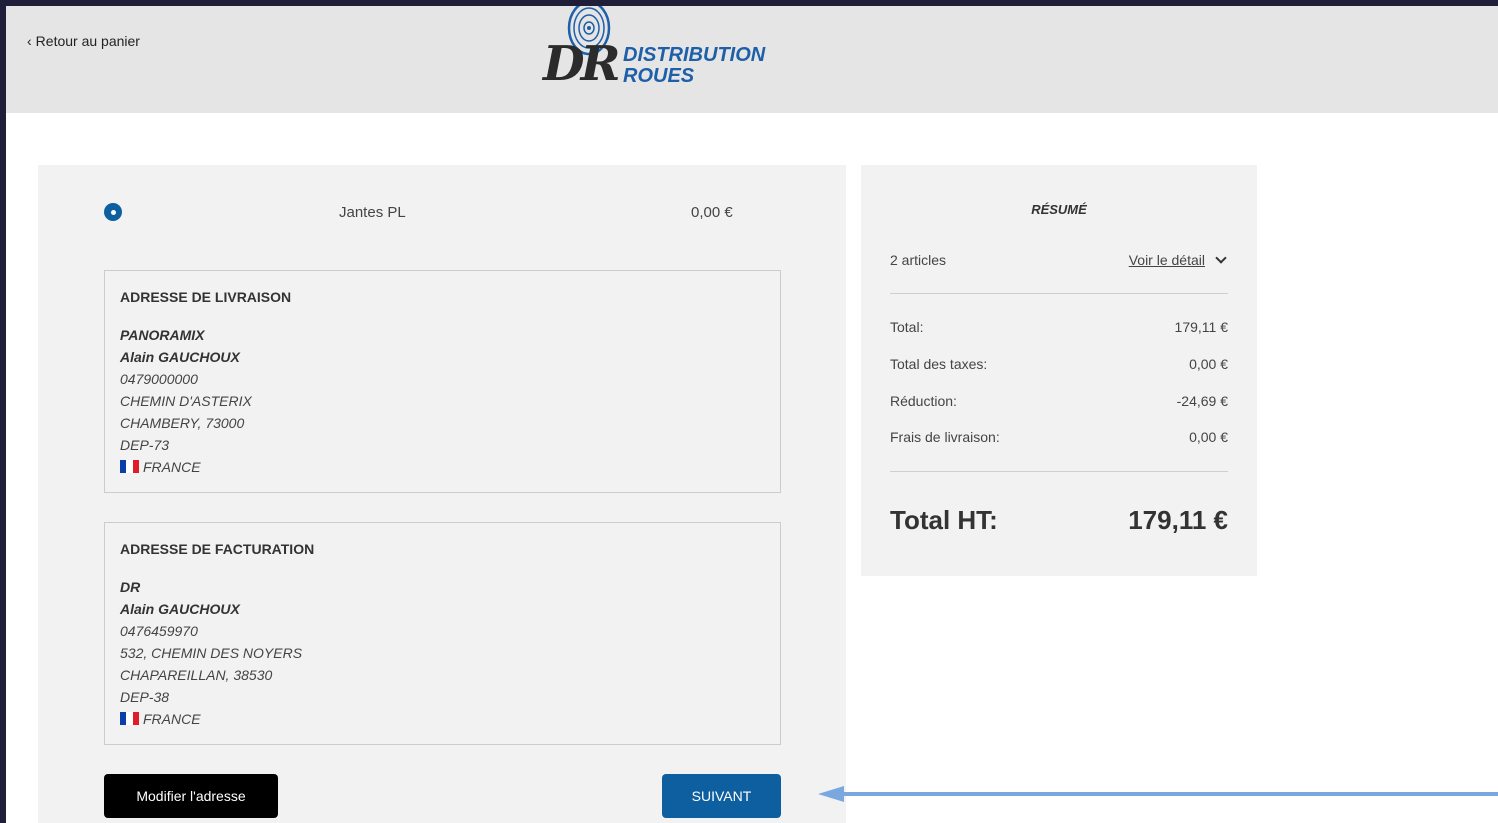  Describe the element at coordinates (1059, 520) in the screenshot. I see `total-ht-row: Total HT: 179,11 €` at that location.